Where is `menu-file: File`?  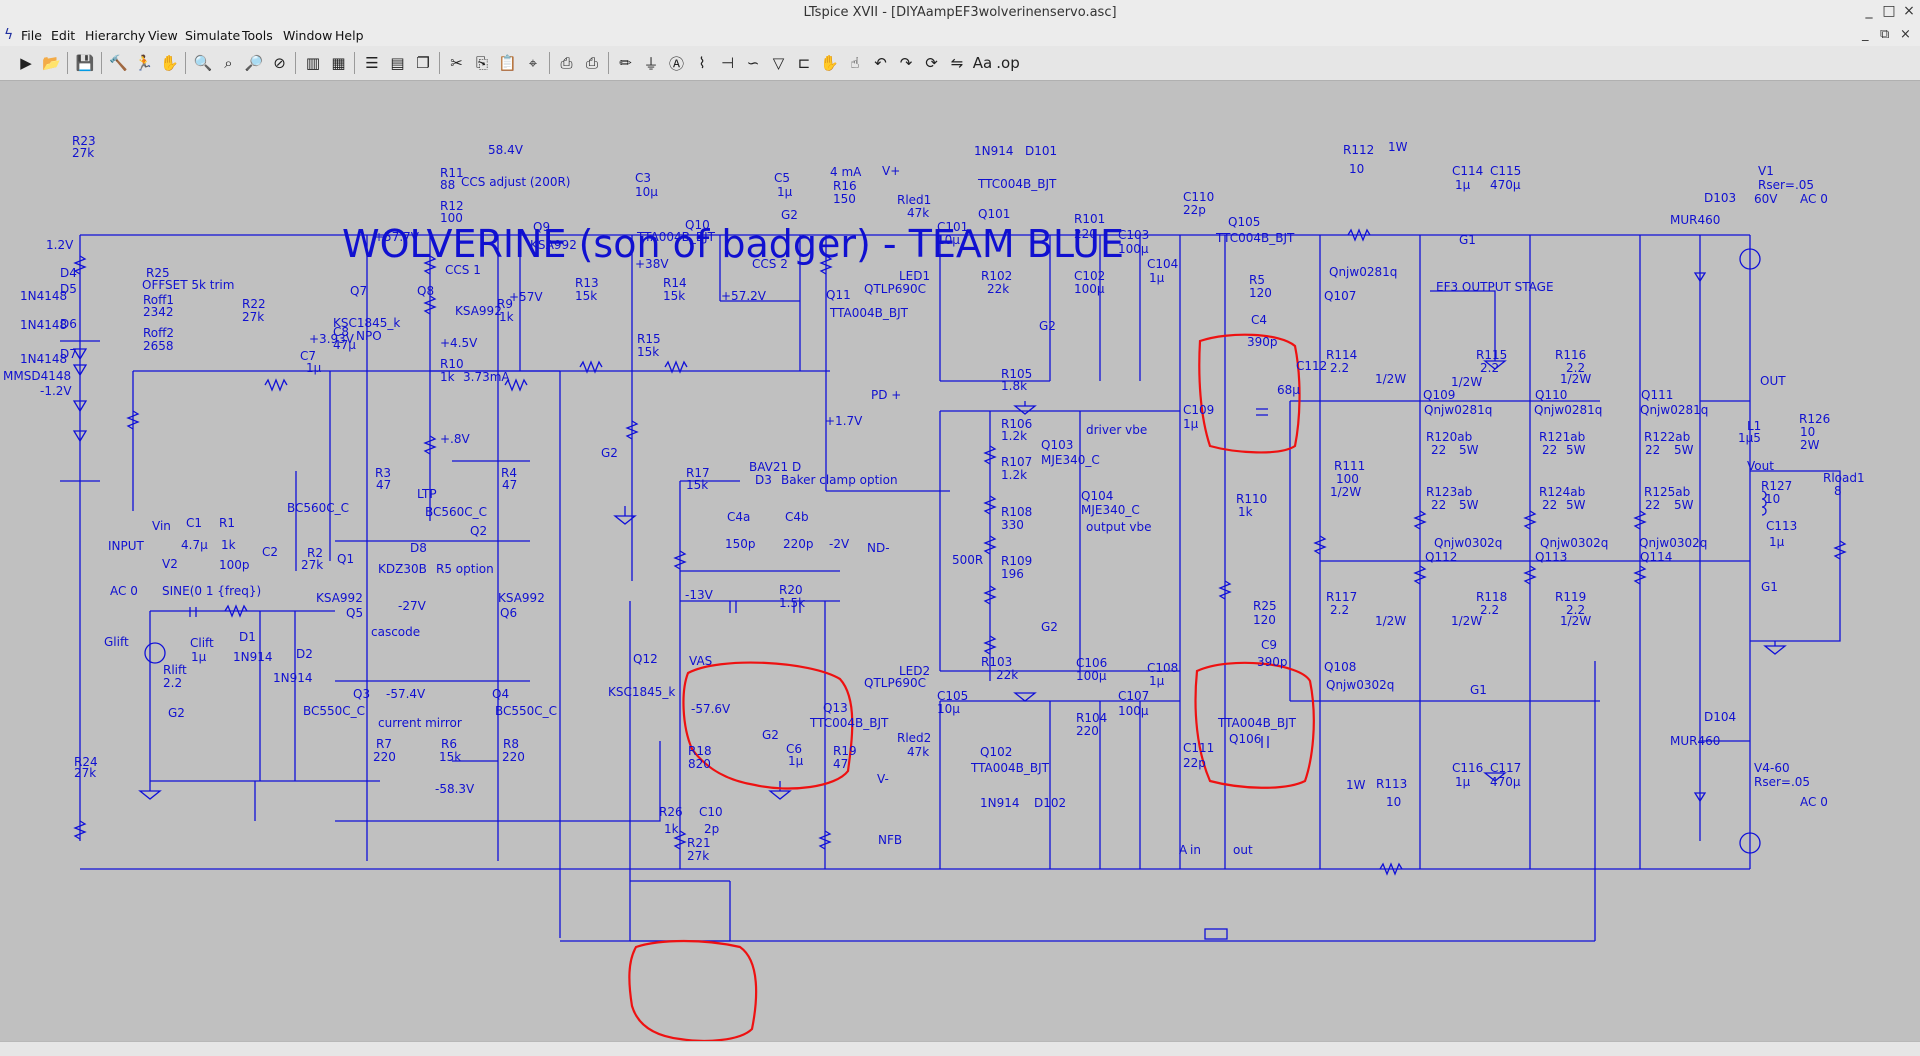
menu-file: File is located at coordinates (31, 35).